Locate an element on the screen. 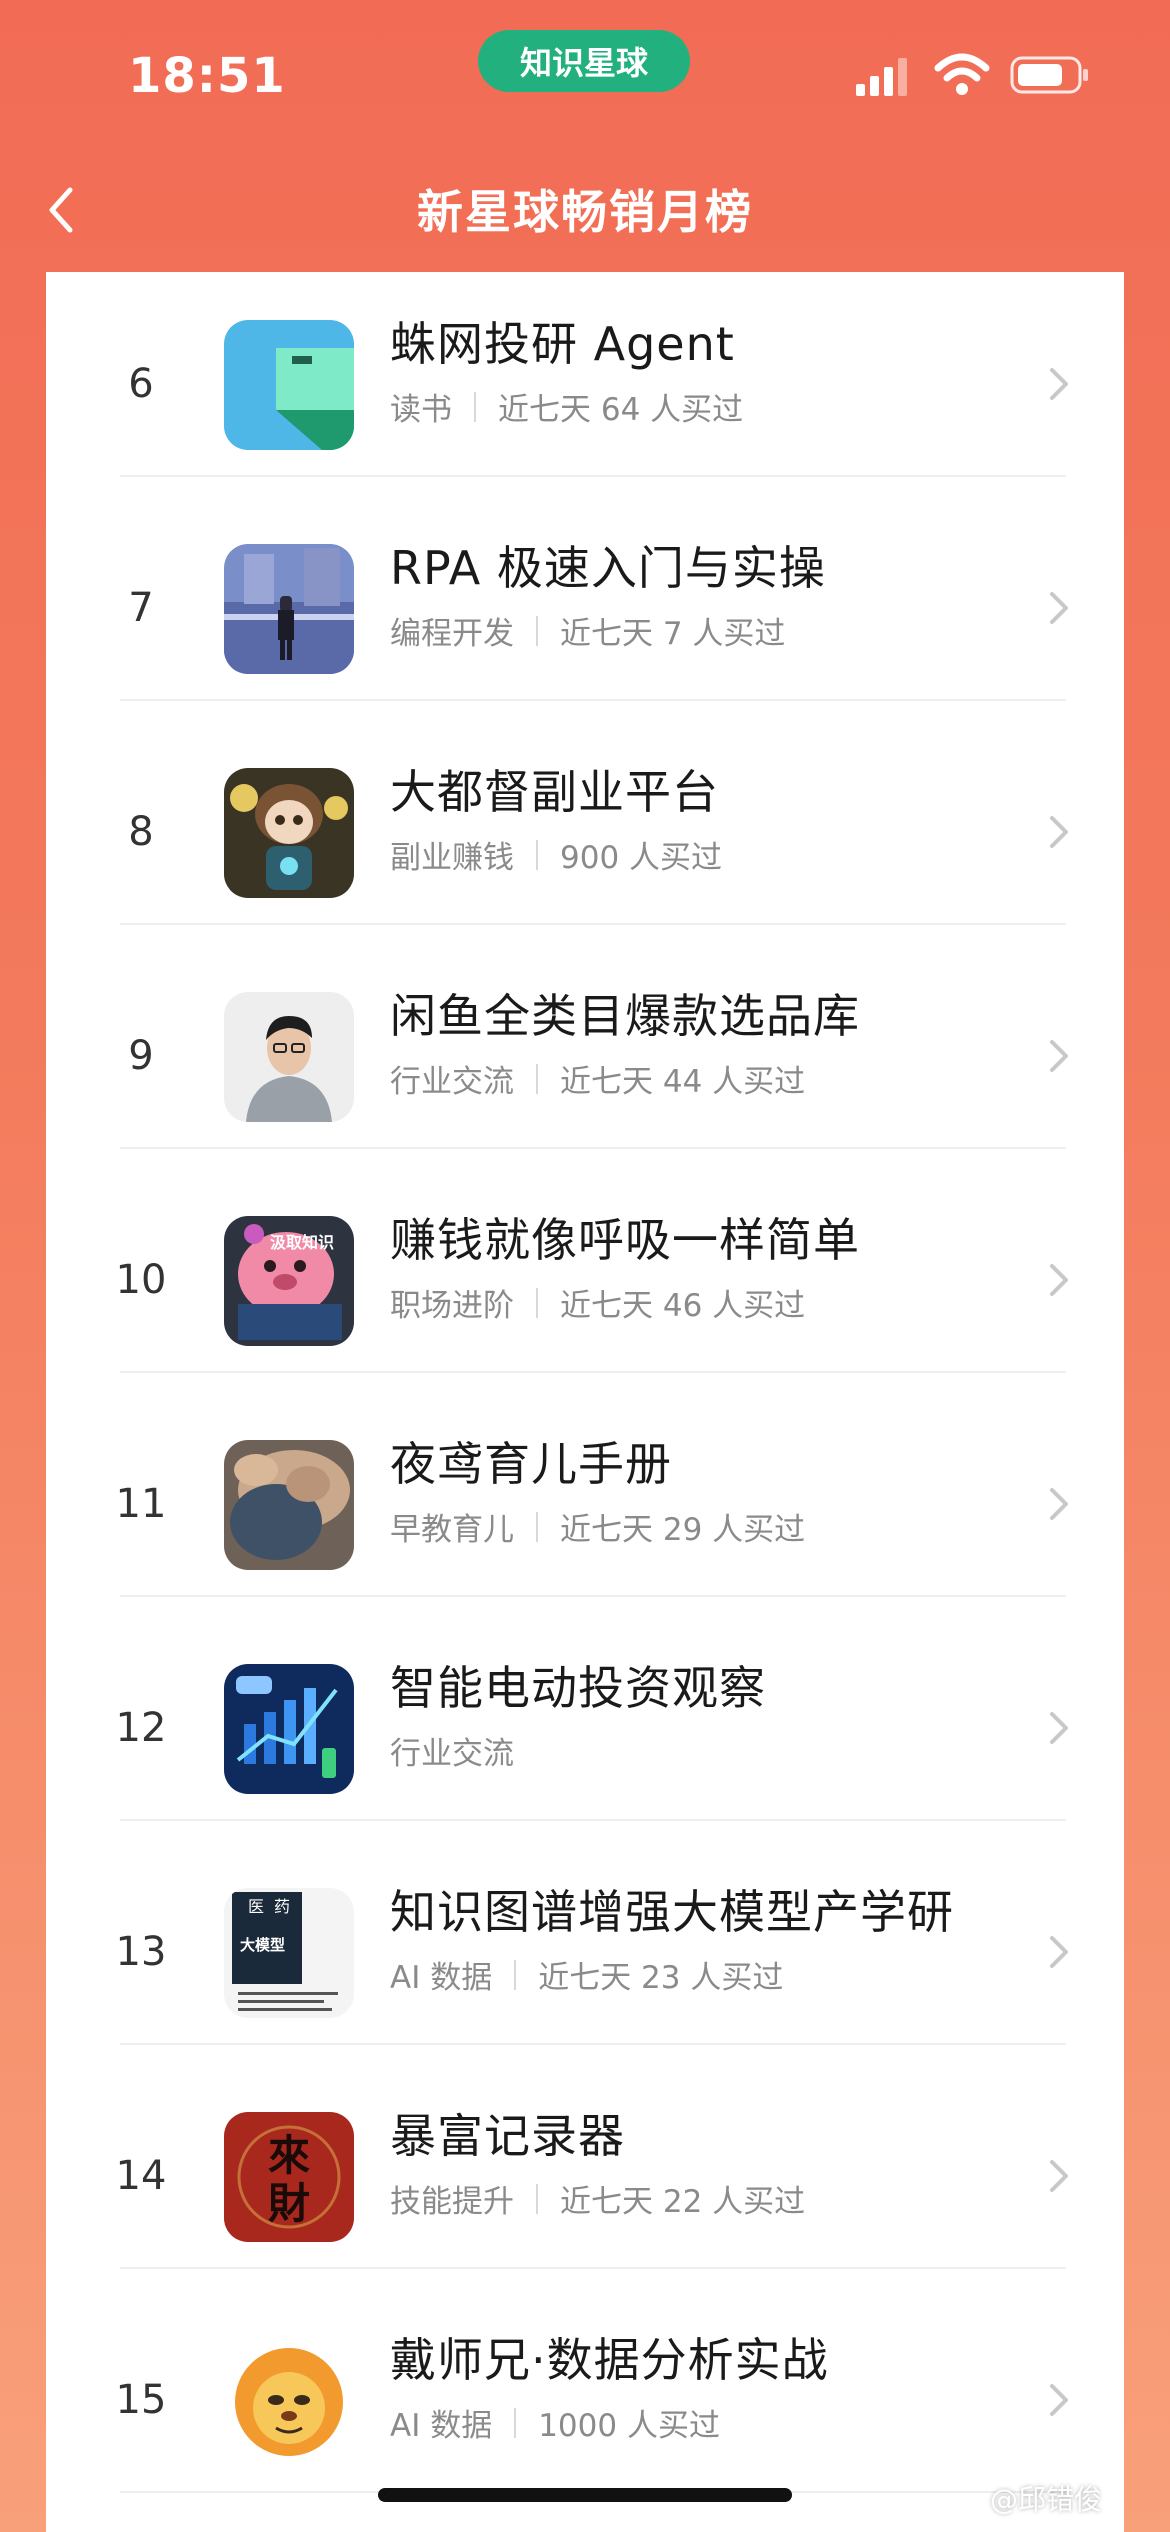 The width and height of the screenshot is (1170, 2532). thumb-badge-text: 汲取知识 is located at coordinates (302, 1242).